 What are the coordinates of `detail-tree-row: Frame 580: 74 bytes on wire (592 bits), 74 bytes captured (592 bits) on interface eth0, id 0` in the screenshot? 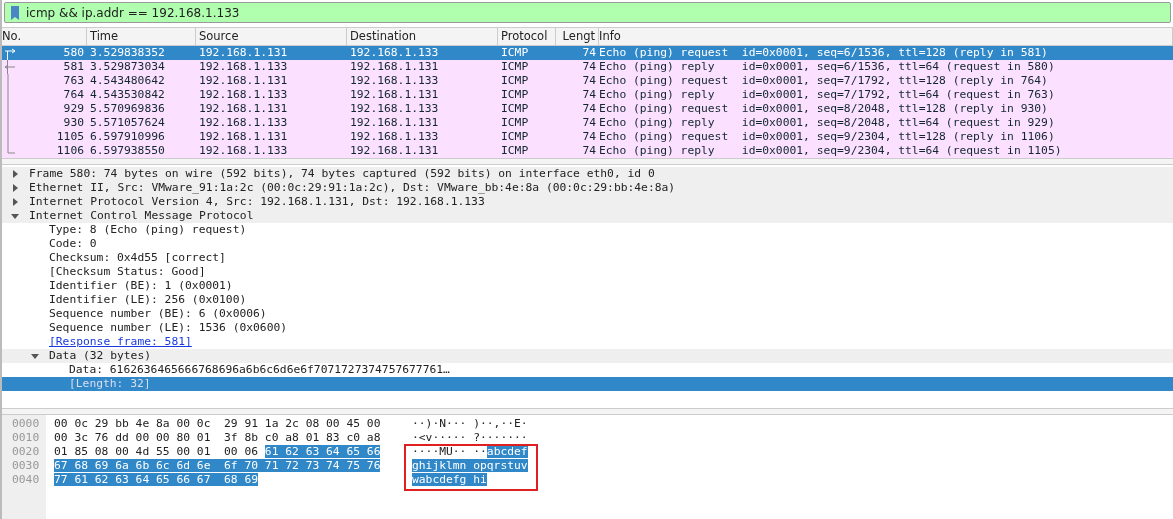 It's located at (587, 174).